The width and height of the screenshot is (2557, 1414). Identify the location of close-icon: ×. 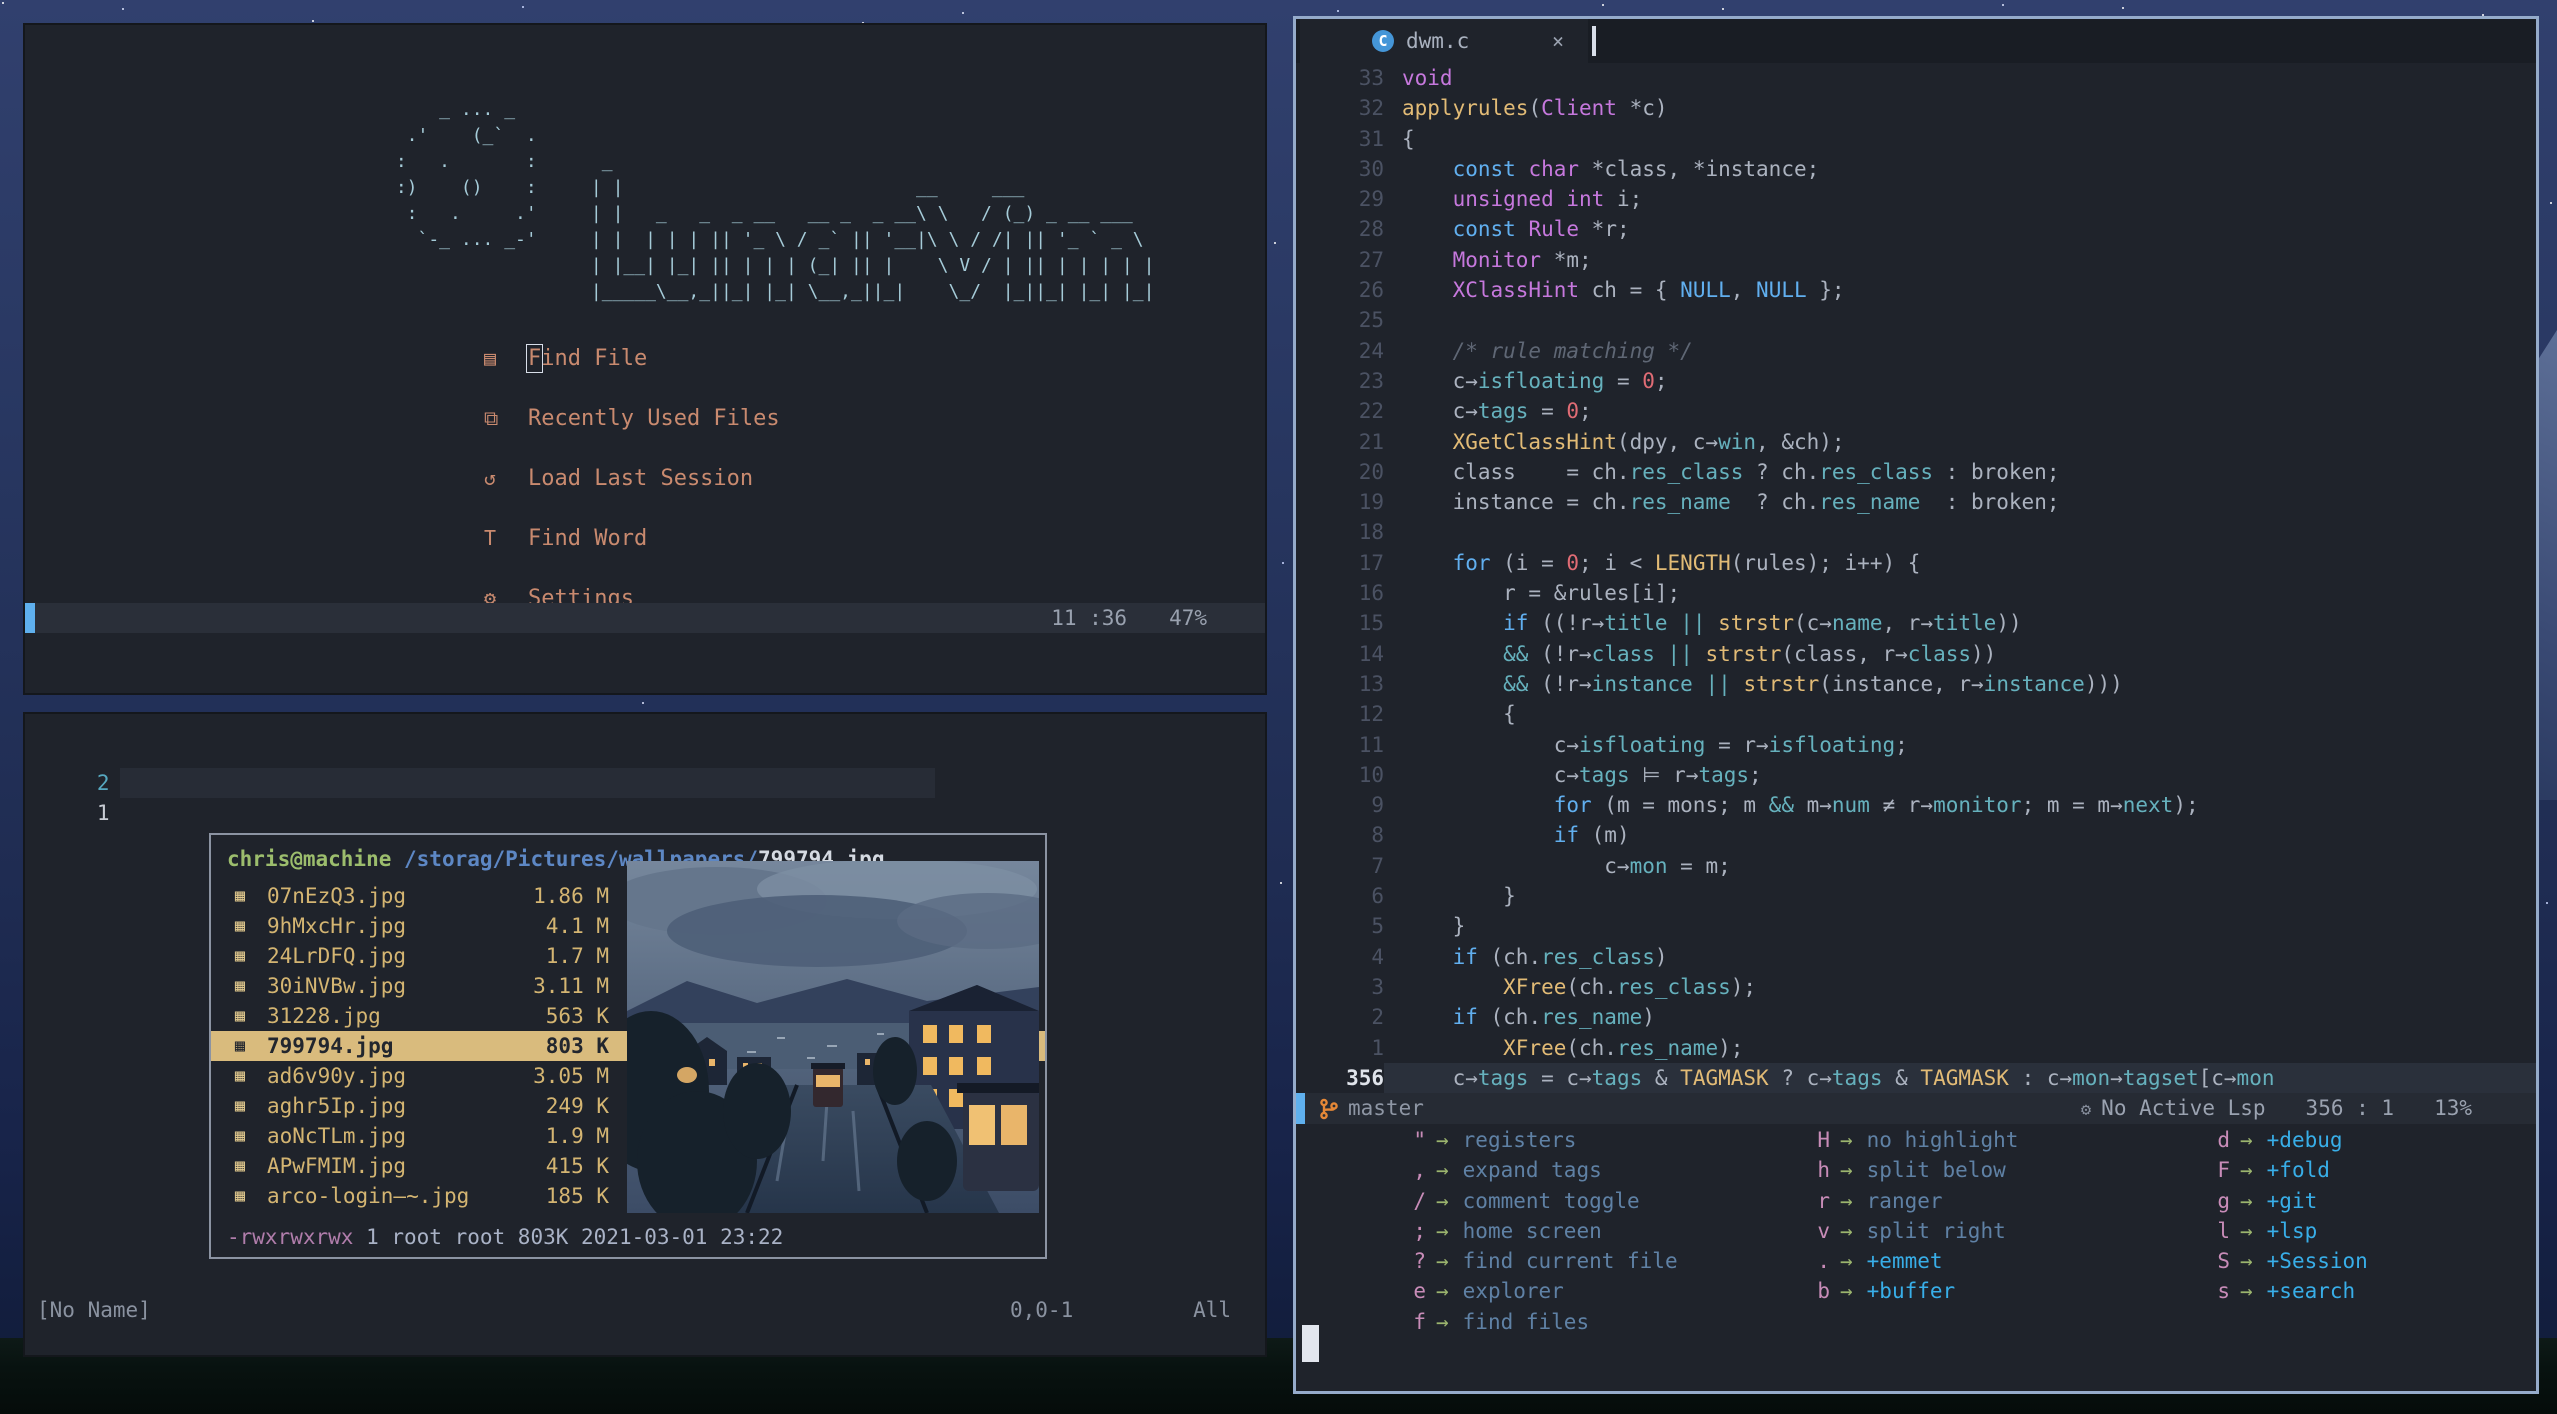
(1558, 41).